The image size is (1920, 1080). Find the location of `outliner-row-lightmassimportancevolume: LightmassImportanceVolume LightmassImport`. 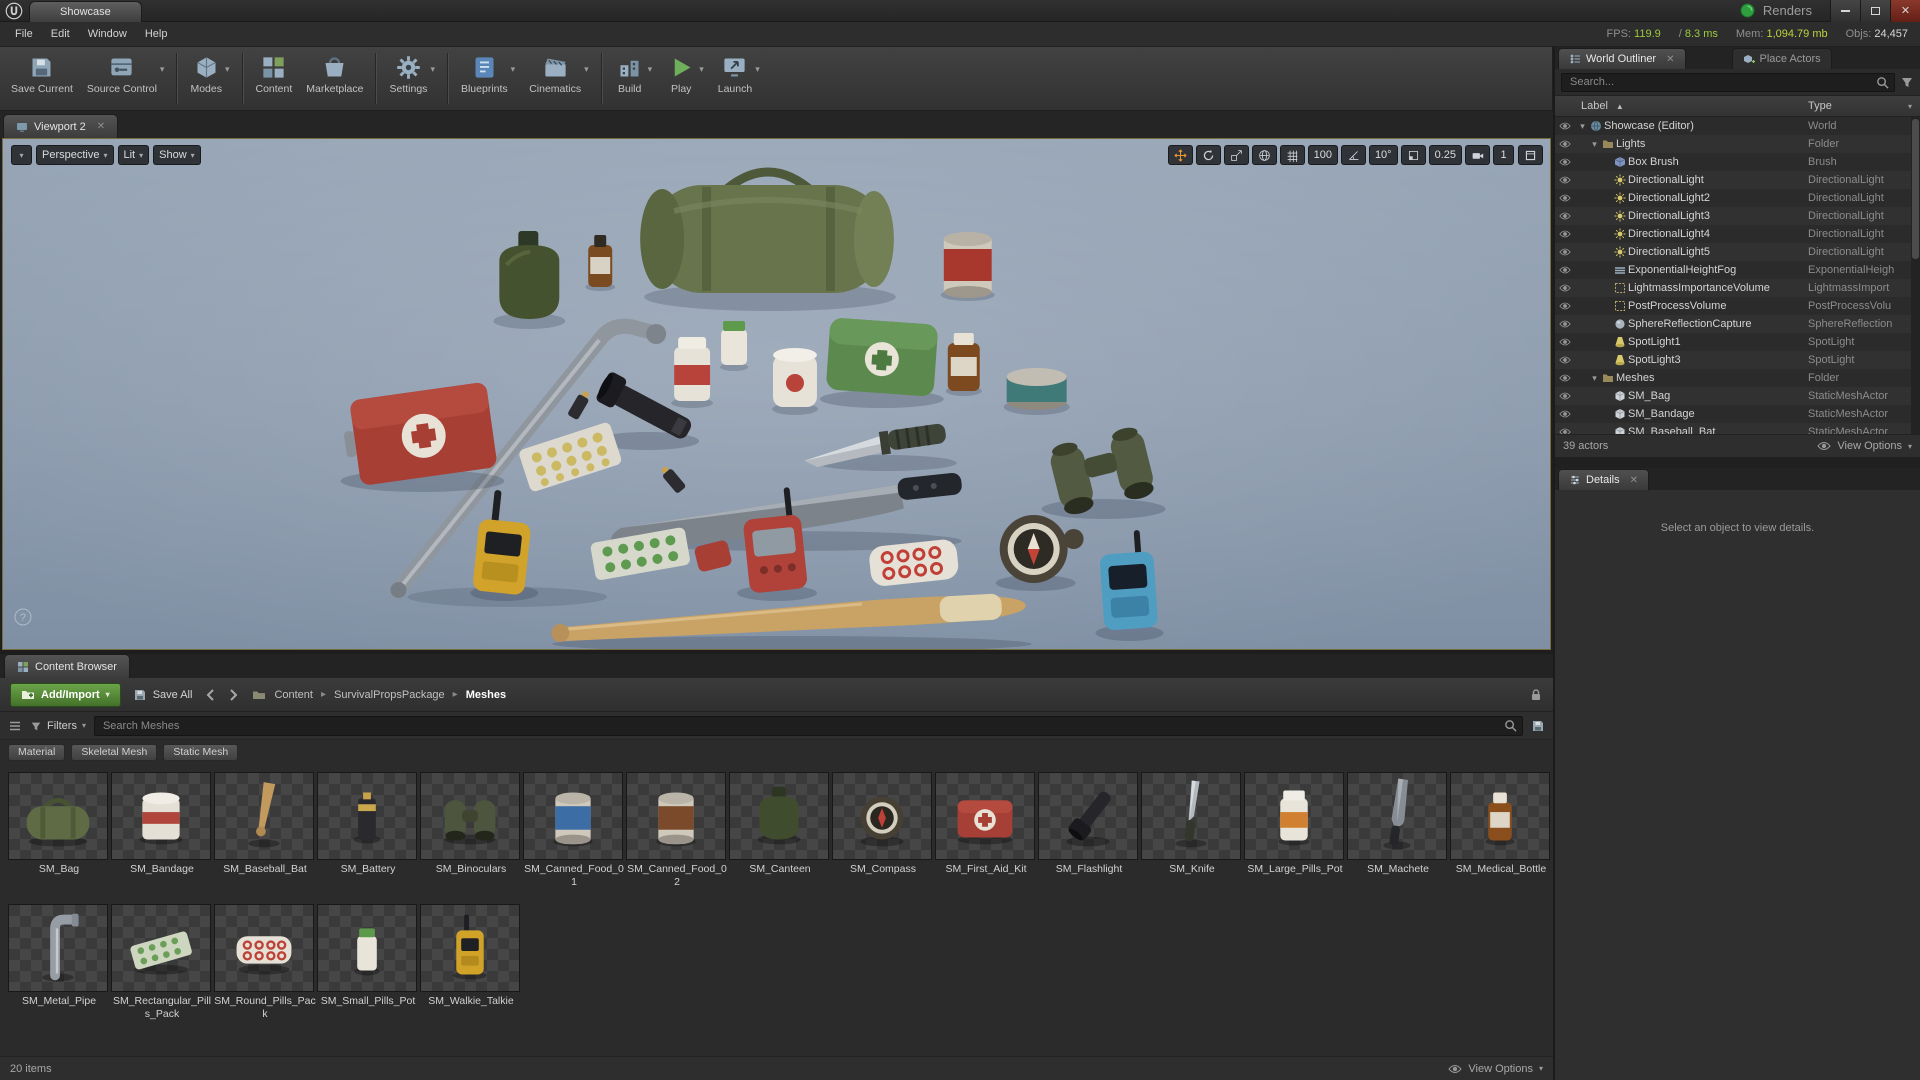

outliner-row-lightmassimportancevolume: LightmassImportanceVolume LightmassImport is located at coordinates (1737, 288).